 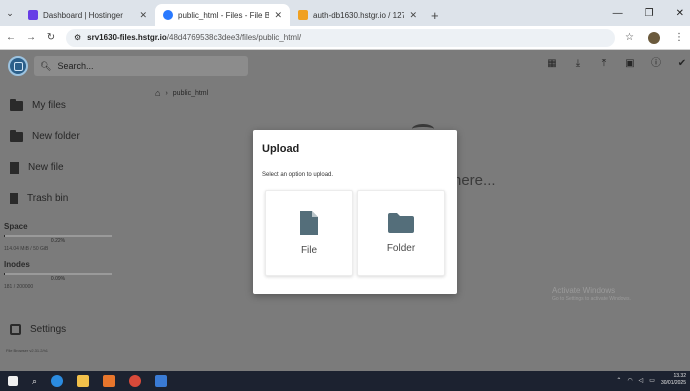 What do you see at coordinates (630, 64) in the screenshot?
I see `select-multiple-icon: ▣` at bounding box center [630, 64].